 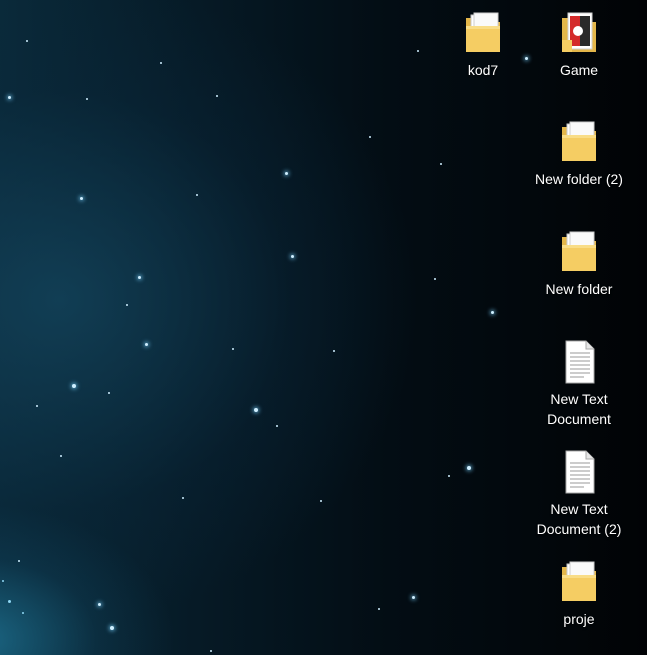 I want to click on desktop-icon-new-text-document: New Text Document, so click(x=579, y=384).